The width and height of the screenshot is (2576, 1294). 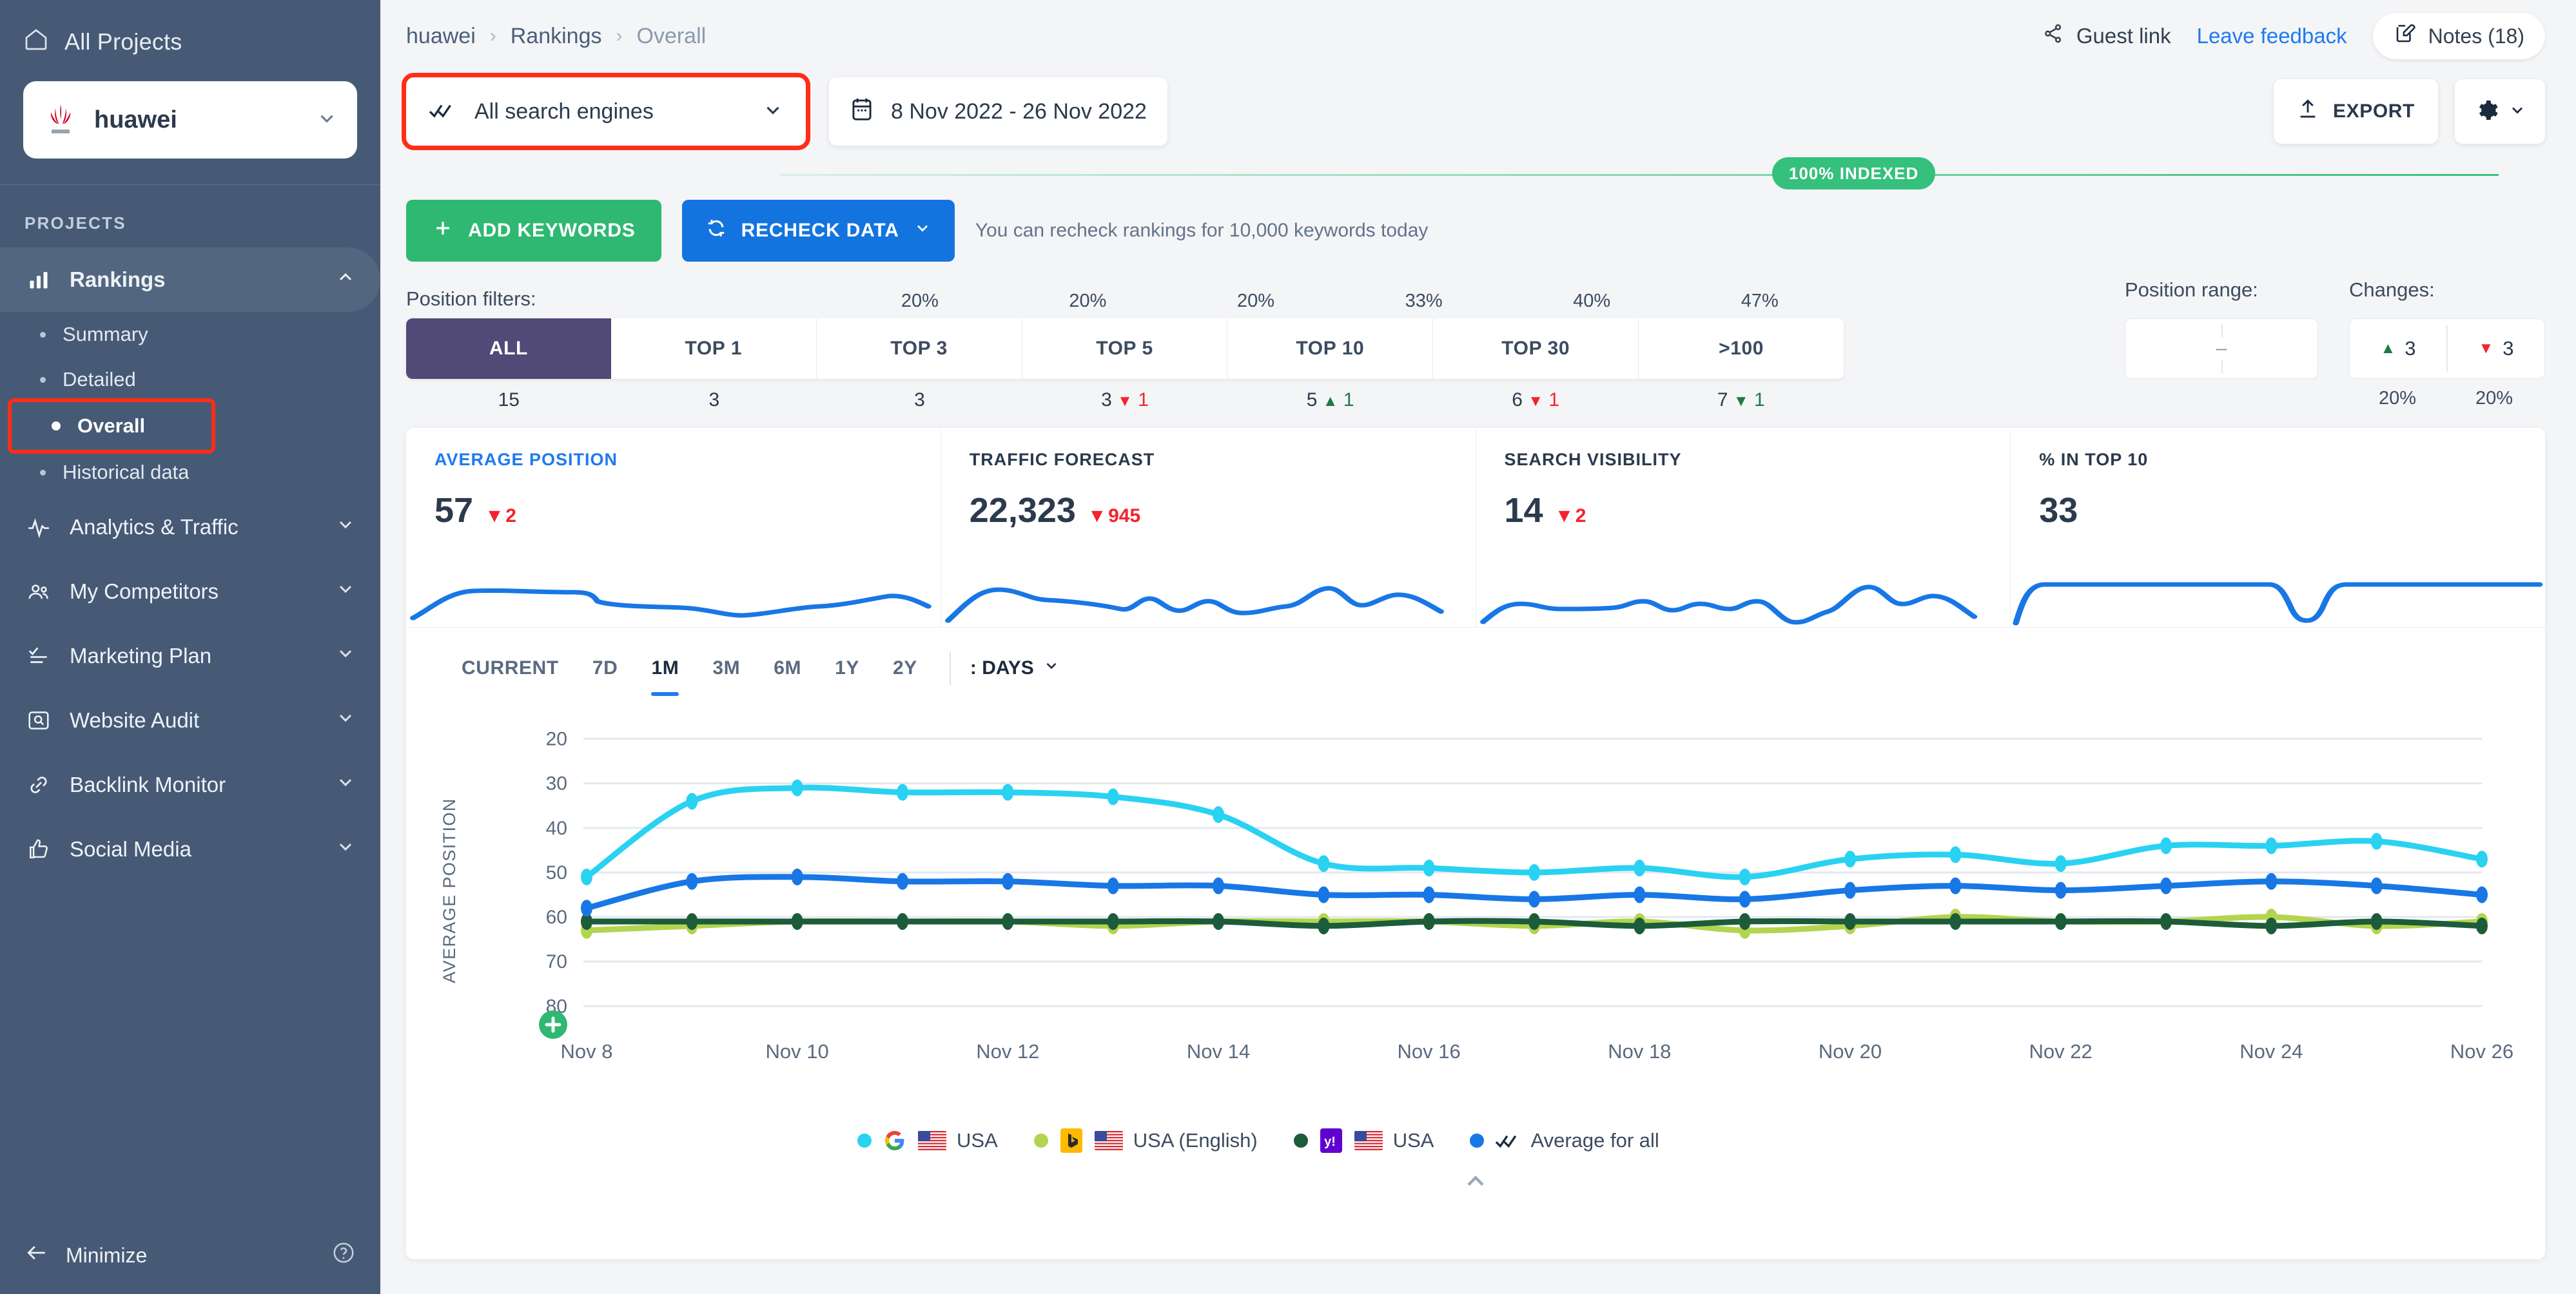 I want to click on time-range-7d: 7D, so click(x=605, y=668).